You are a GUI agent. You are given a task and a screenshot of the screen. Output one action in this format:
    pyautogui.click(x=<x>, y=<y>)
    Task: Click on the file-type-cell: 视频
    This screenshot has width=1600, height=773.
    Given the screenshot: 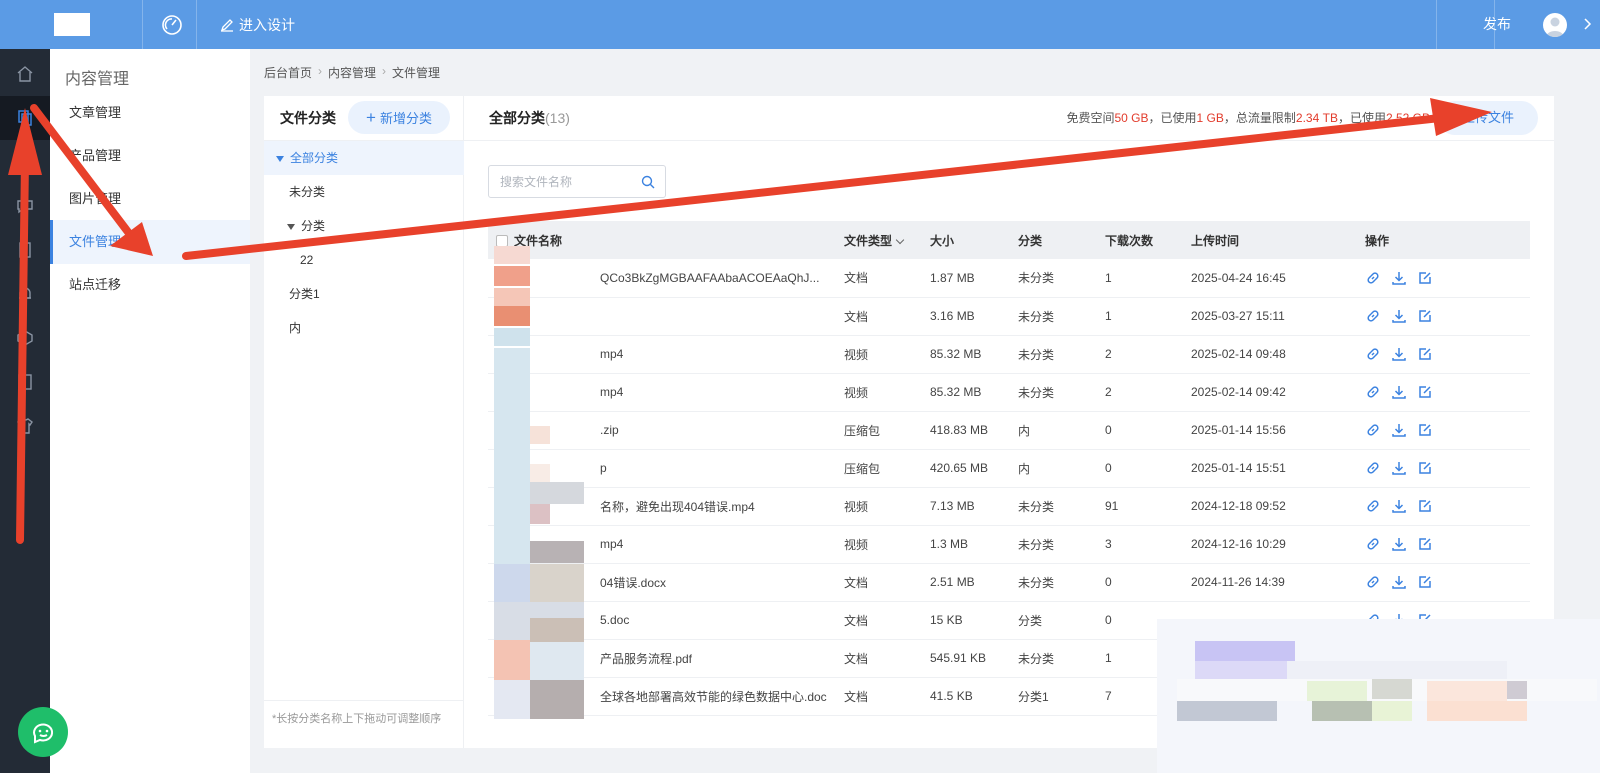 What is the action you would take?
    pyautogui.click(x=887, y=544)
    